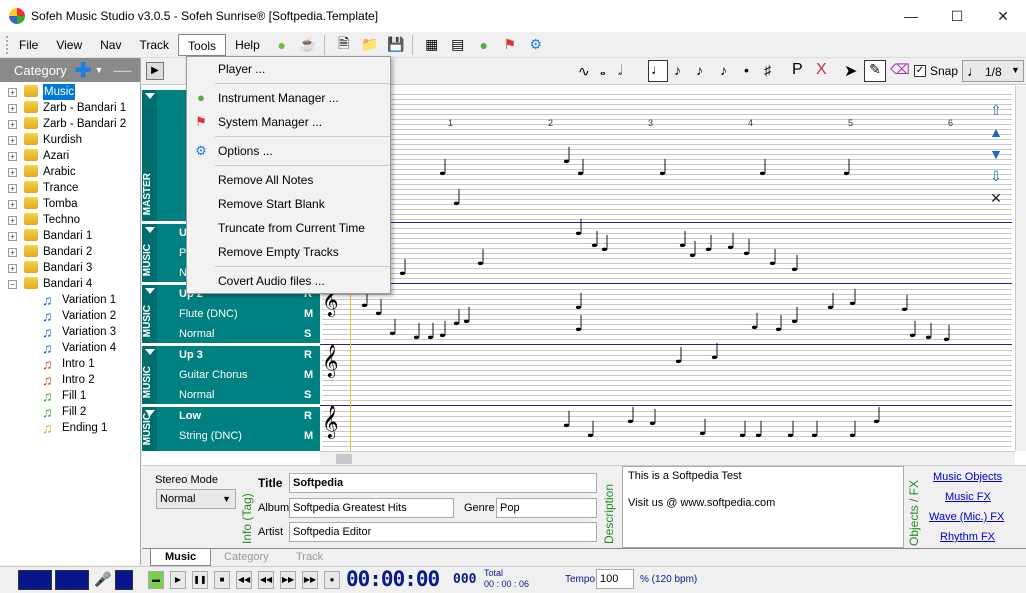 The height and width of the screenshot is (593, 1026). I want to click on instrument-icon: ●, so click(484, 45).